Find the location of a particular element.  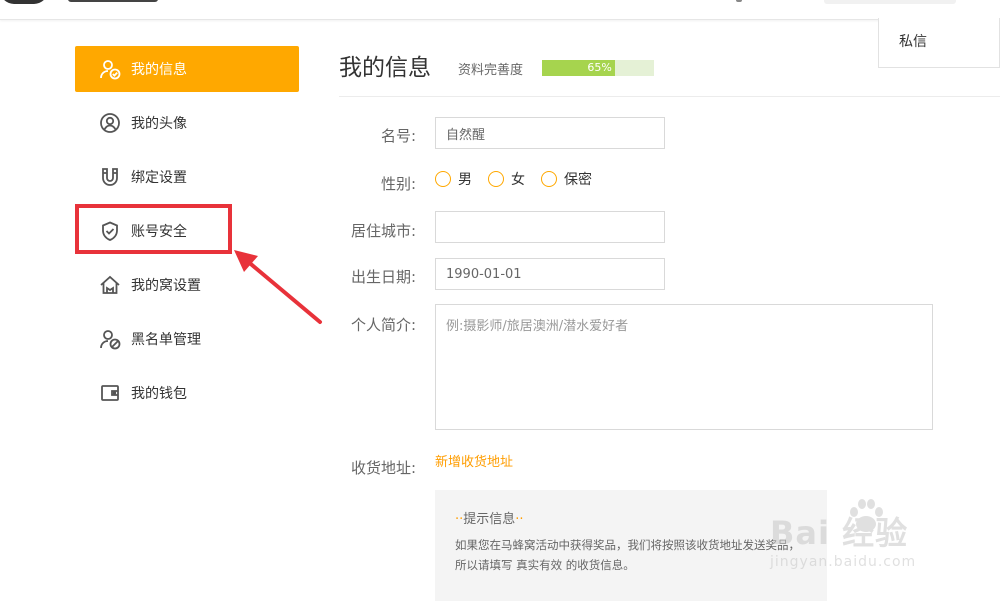

private-message-menu: 私信 is located at coordinates (939, 43).